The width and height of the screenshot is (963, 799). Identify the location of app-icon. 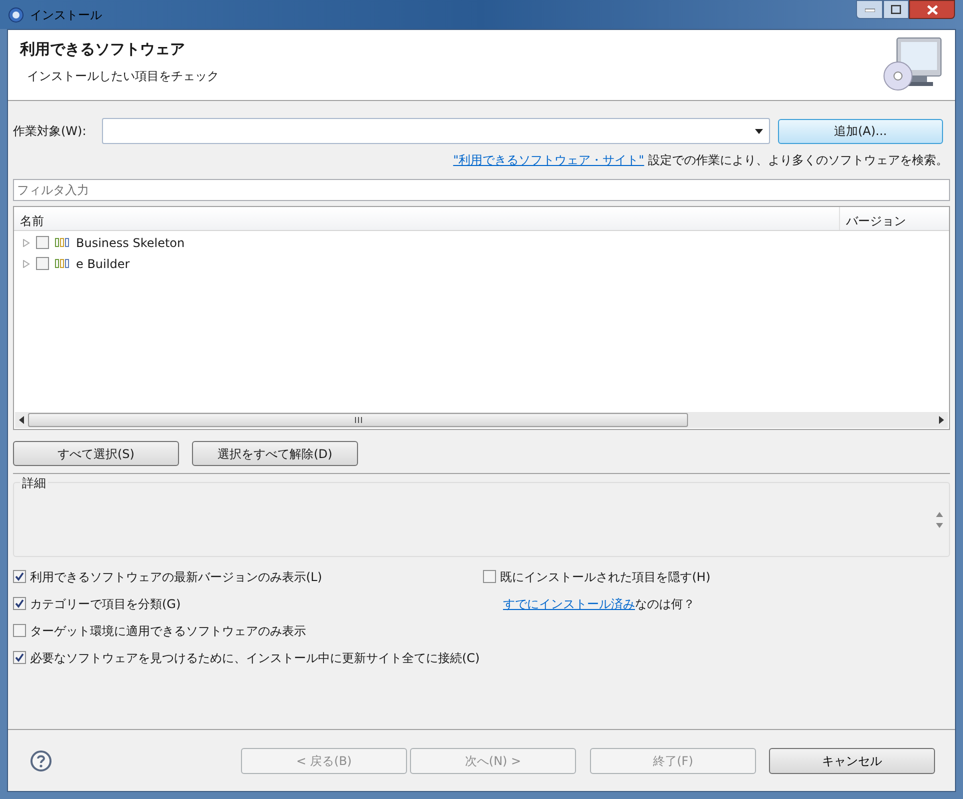
(16, 14).